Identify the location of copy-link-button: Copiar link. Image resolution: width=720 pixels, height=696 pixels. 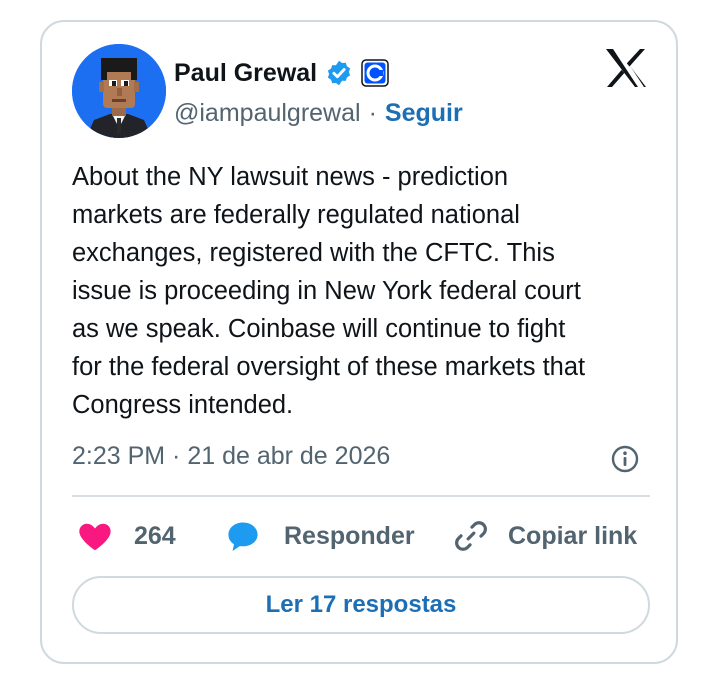
(544, 536).